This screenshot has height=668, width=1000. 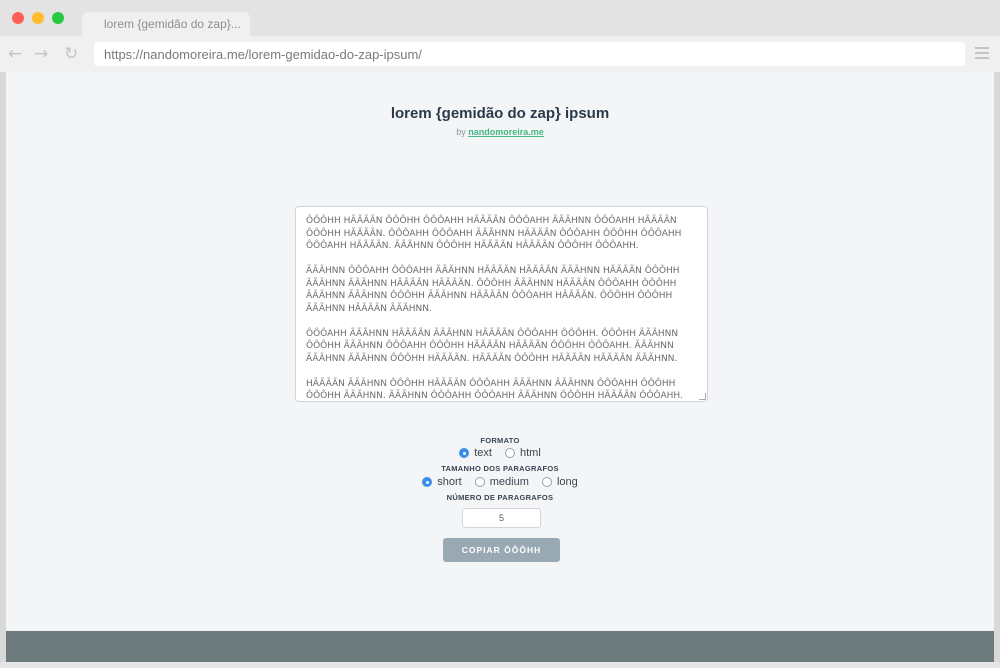 I want to click on radio-long-label: long, so click(x=567, y=482).